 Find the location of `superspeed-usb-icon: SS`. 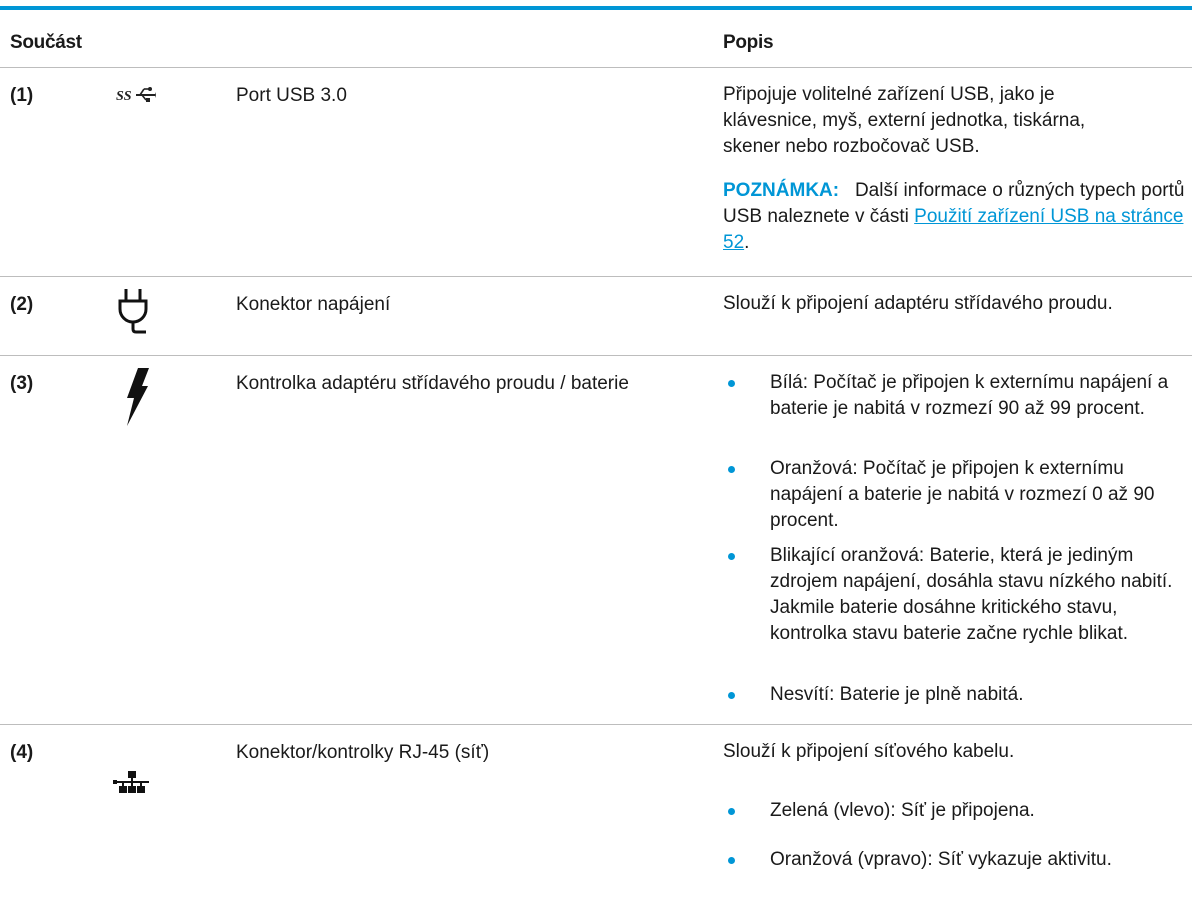

superspeed-usb-icon: SS is located at coordinates (136, 99).